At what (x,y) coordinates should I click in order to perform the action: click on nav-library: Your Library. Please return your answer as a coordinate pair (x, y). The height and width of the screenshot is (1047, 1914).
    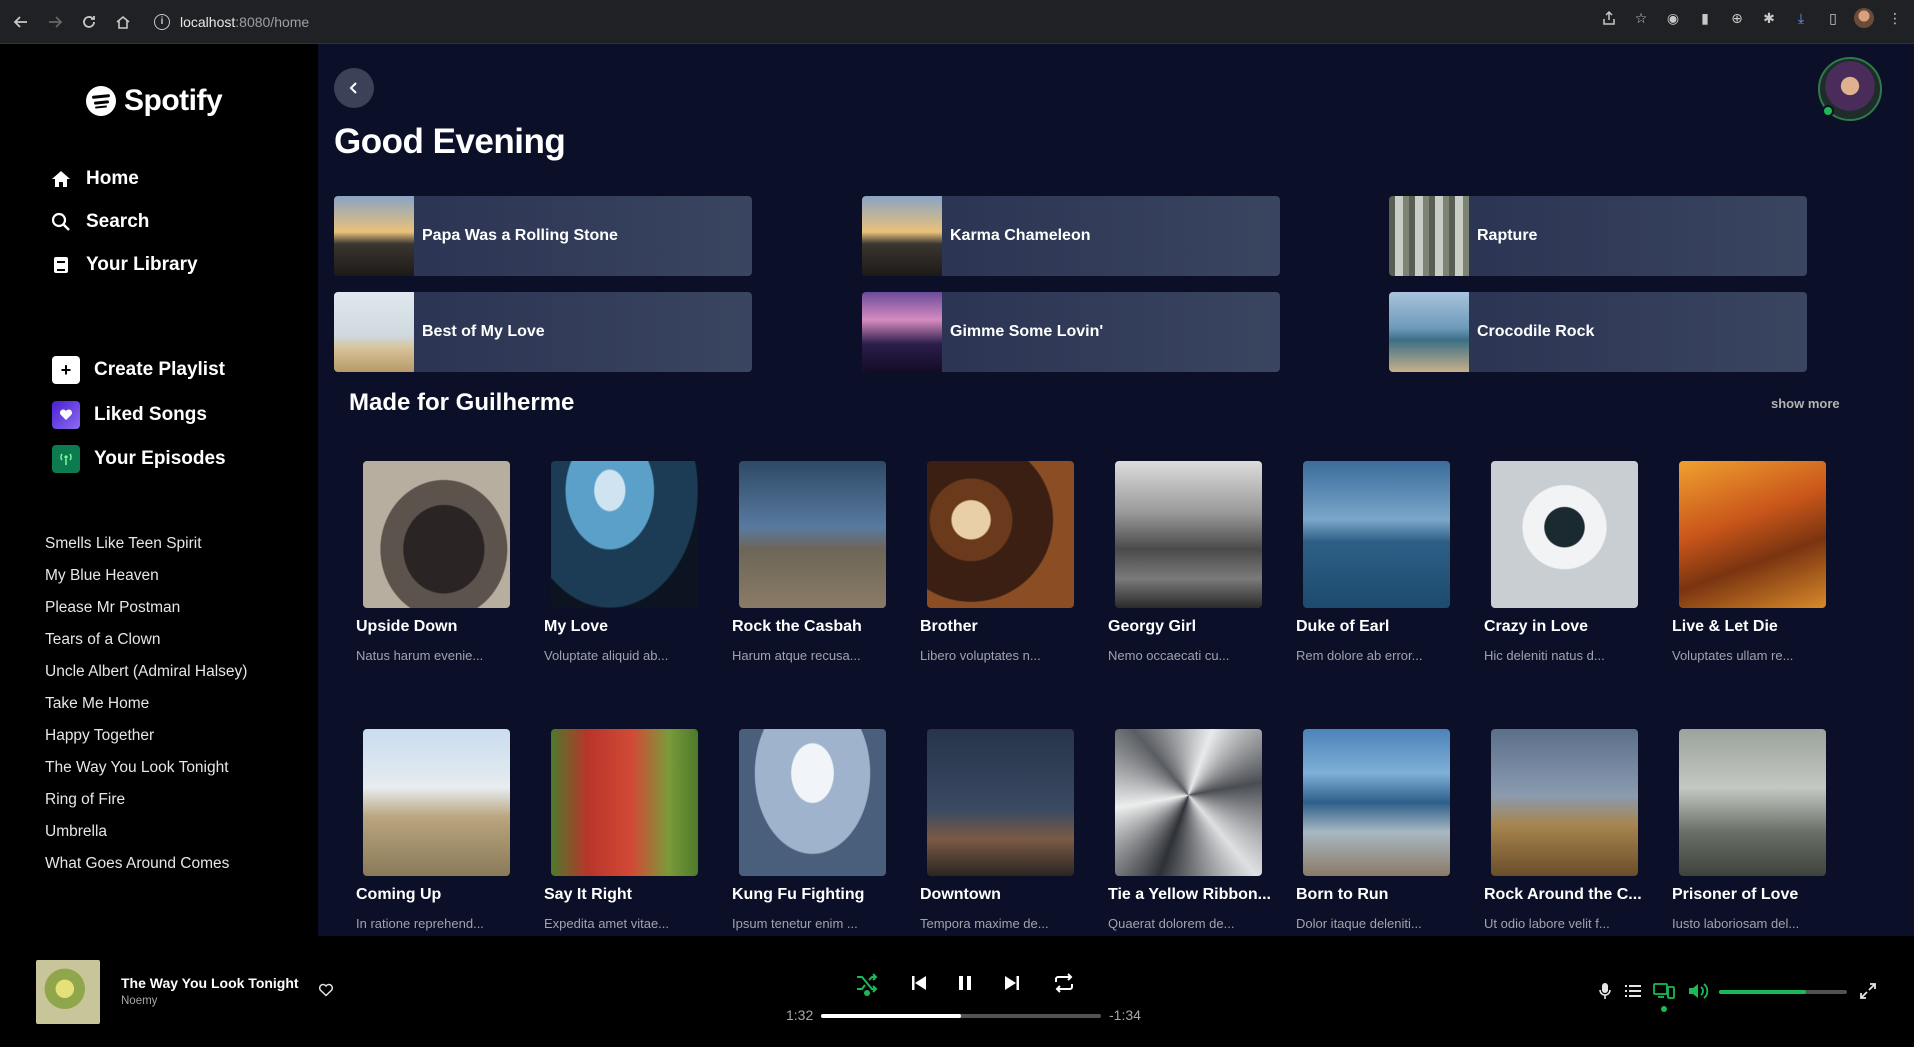
    Looking at the image, I should click on (124, 265).